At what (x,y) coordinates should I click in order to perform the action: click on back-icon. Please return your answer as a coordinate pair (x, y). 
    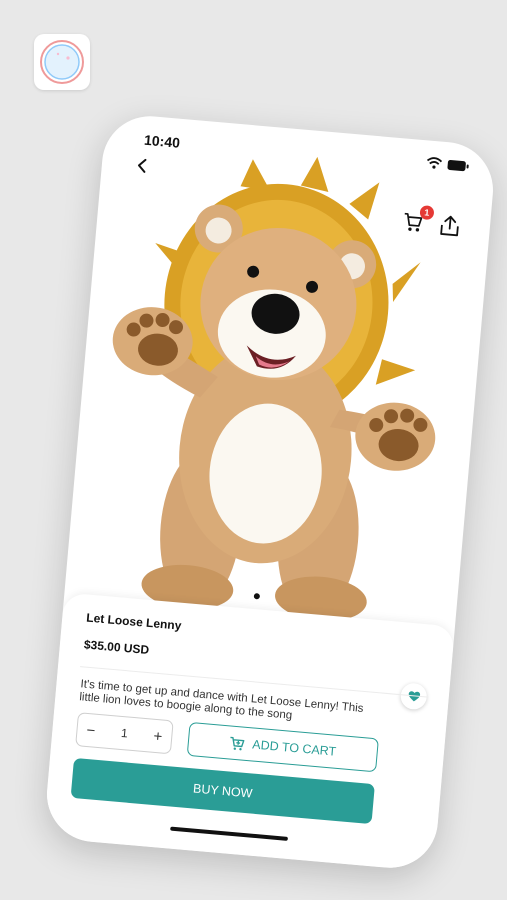
    Looking at the image, I should click on (142, 165).